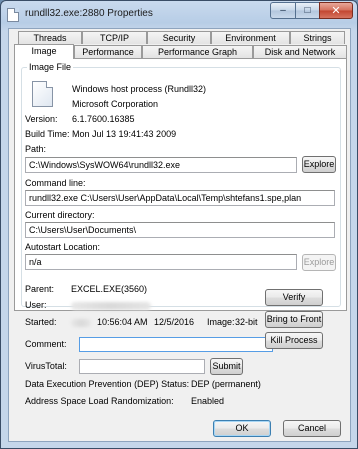 The width and height of the screenshot is (358, 449). I want to click on bring-to-front-button: Bring to Front, so click(294, 319).